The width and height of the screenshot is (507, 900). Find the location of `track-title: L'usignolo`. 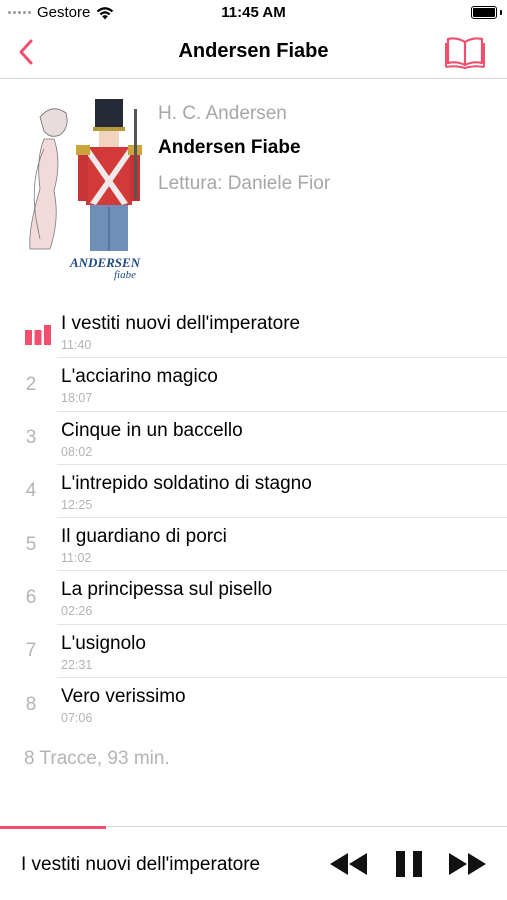

track-title: L'usignolo is located at coordinates (103, 643).